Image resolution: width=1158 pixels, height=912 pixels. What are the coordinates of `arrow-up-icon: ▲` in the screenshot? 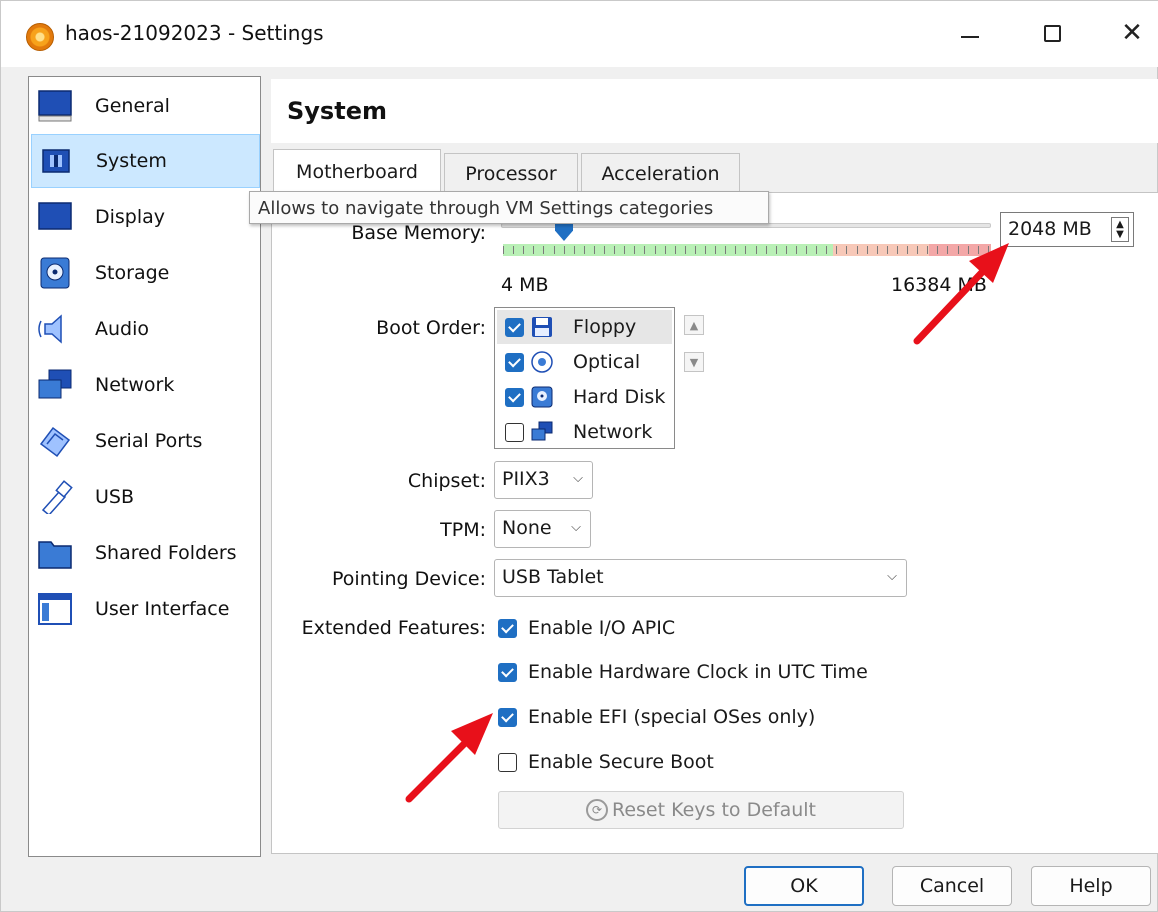 It's located at (694, 325).